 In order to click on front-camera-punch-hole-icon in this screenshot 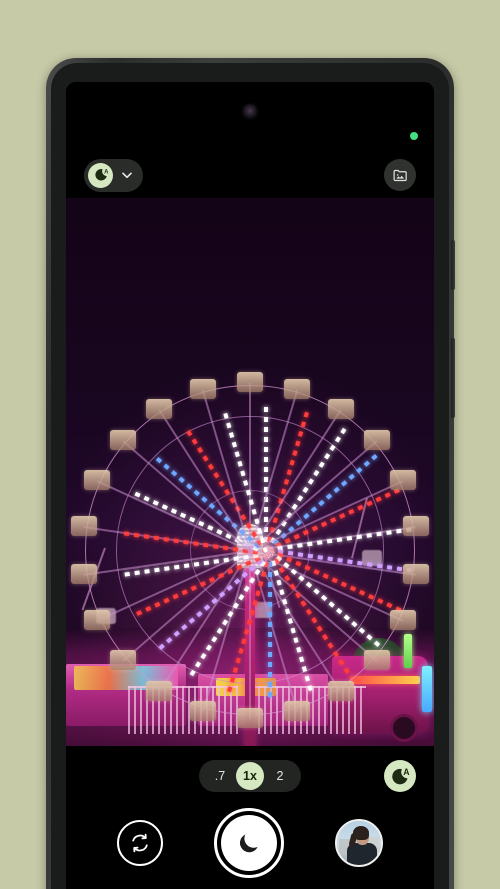, I will do `click(250, 111)`.